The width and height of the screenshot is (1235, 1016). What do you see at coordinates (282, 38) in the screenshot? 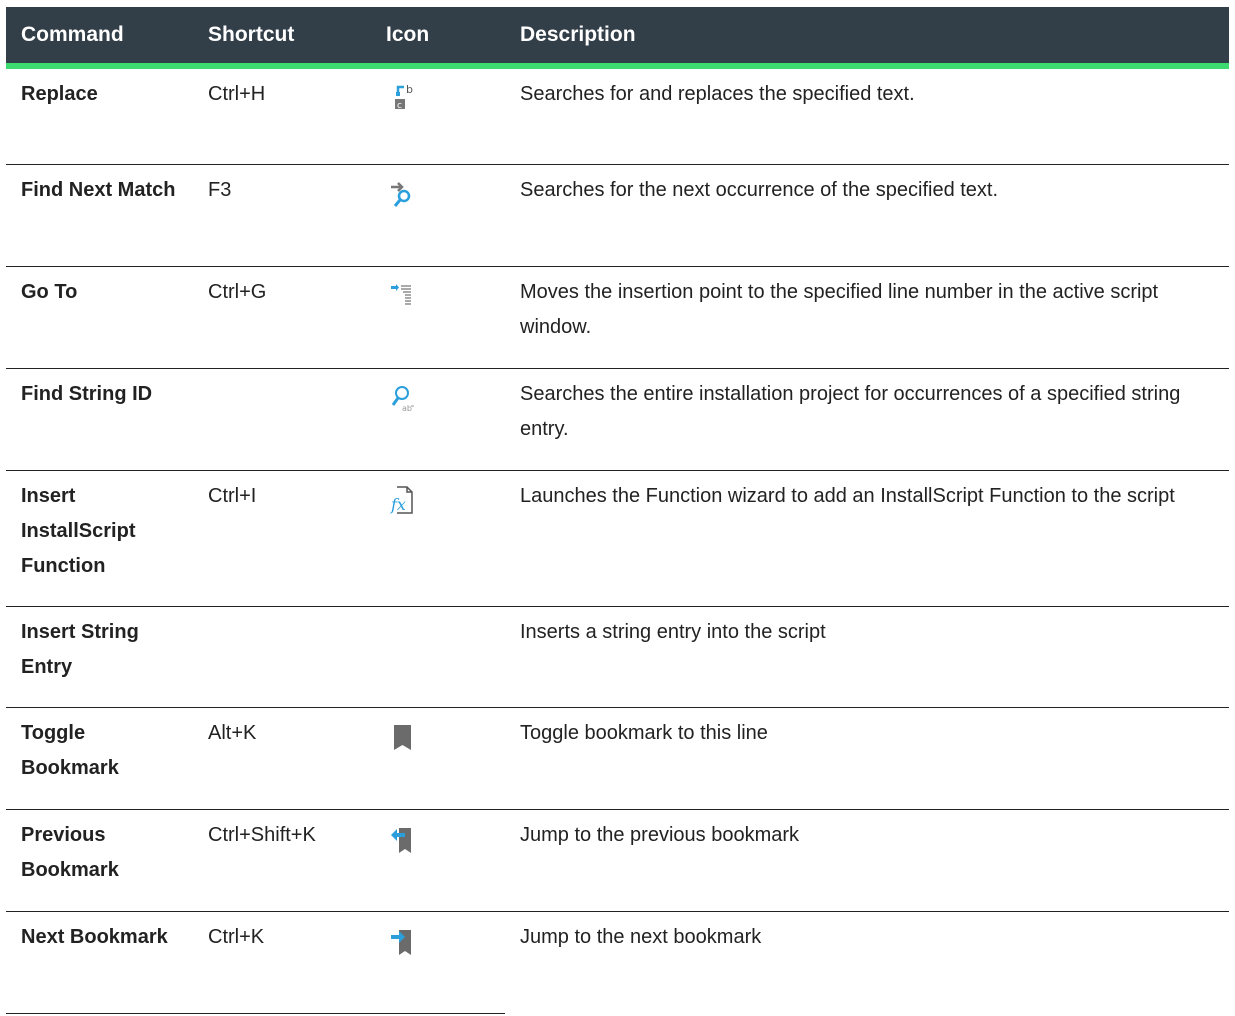
I see `header-shortcut: Shortcut` at bounding box center [282, 38].